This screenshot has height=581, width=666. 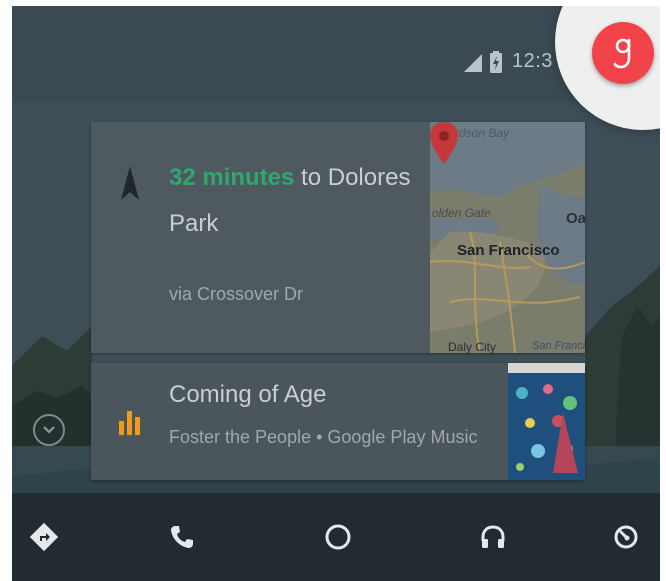 What do you see at coordinates (129, 423) in the screenshot?
I see `equalizer-bars-icon` at bounding box center [129, 423].